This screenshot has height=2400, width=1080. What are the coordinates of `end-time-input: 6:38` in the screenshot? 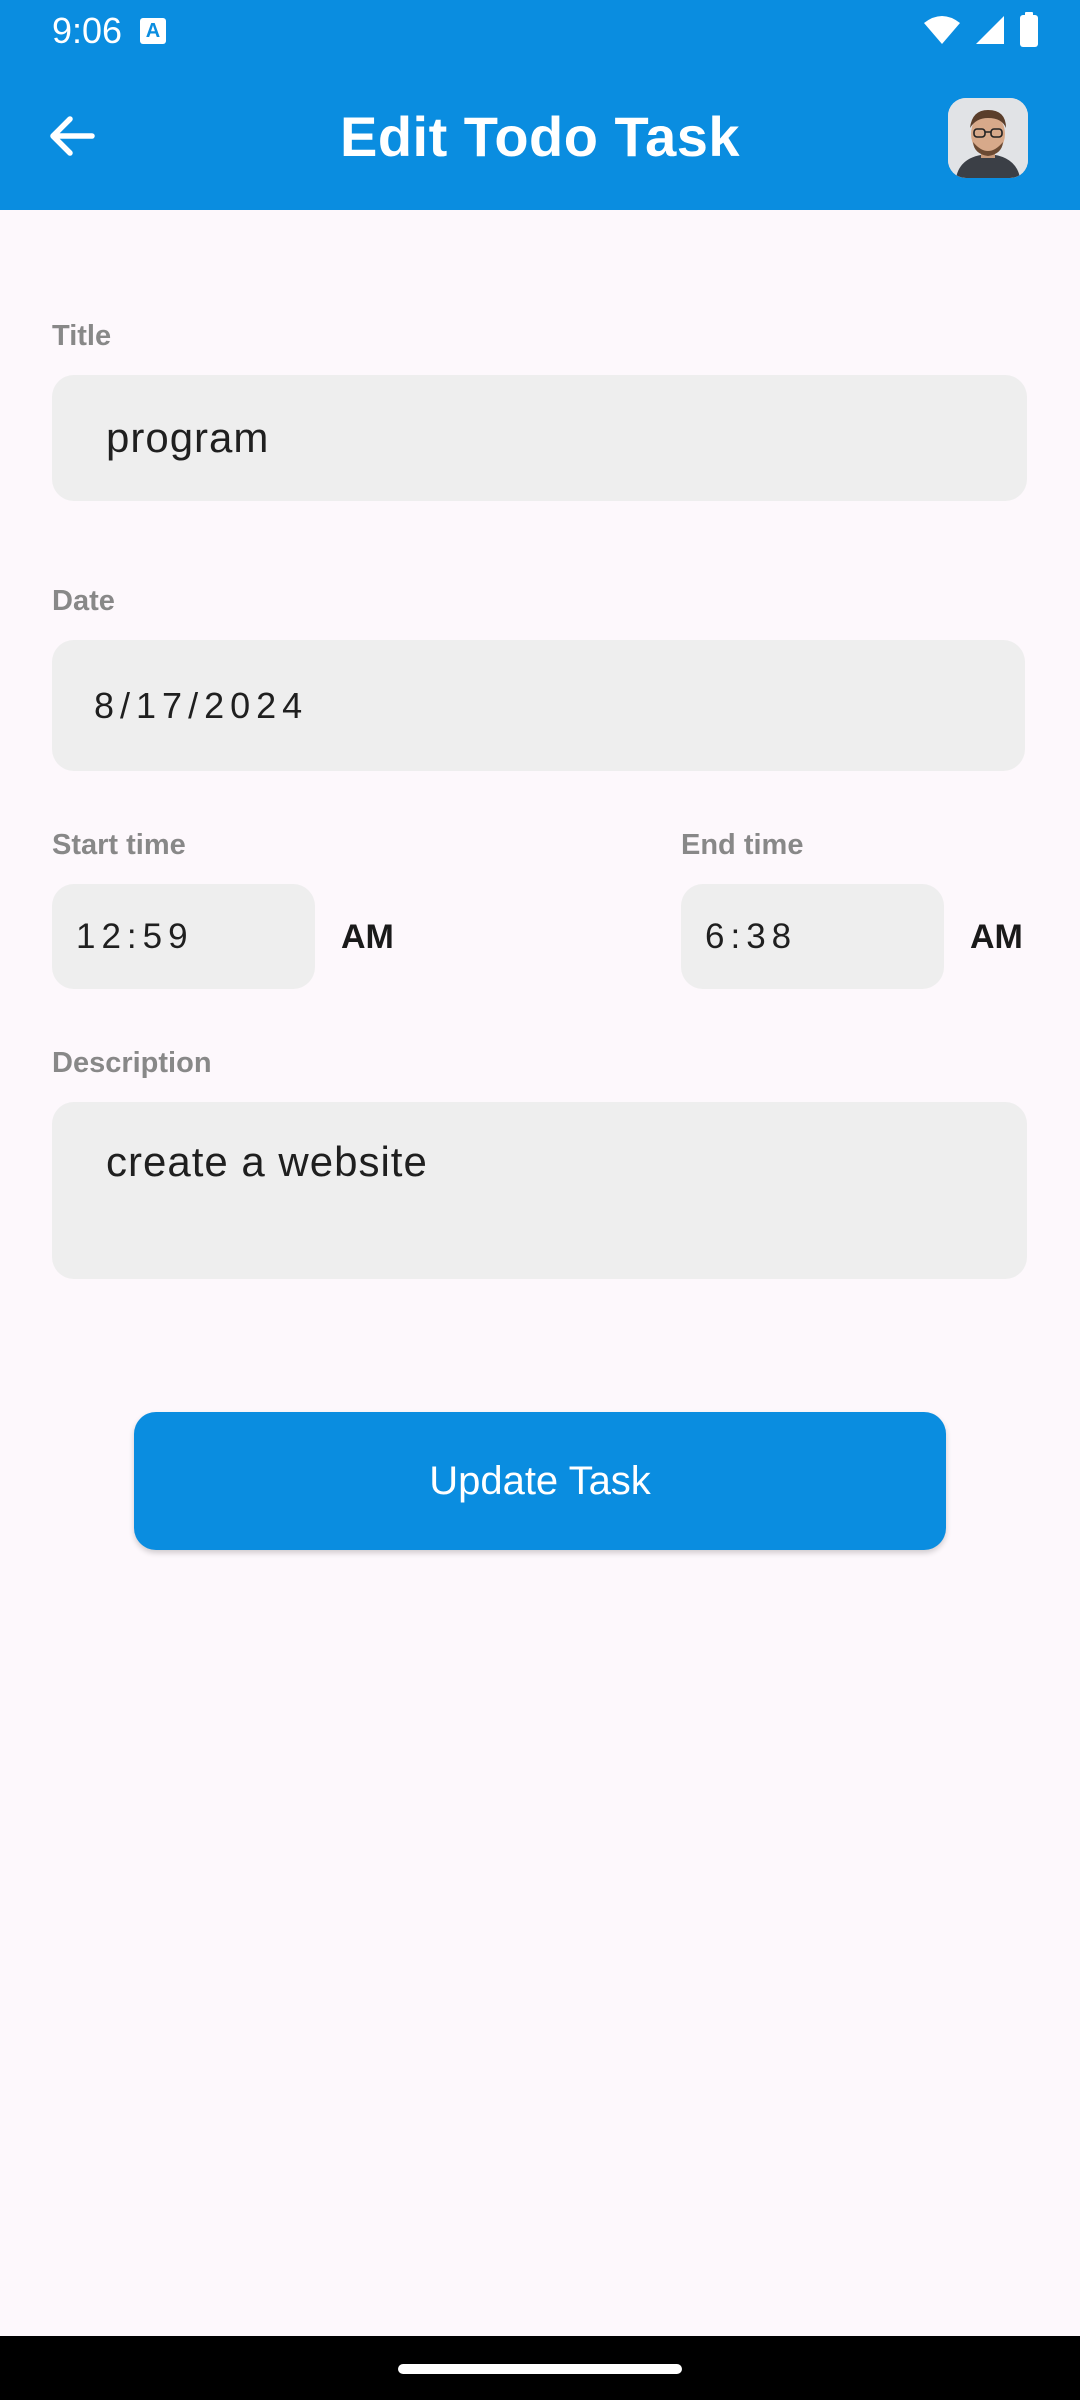 It's located at (812, 936).